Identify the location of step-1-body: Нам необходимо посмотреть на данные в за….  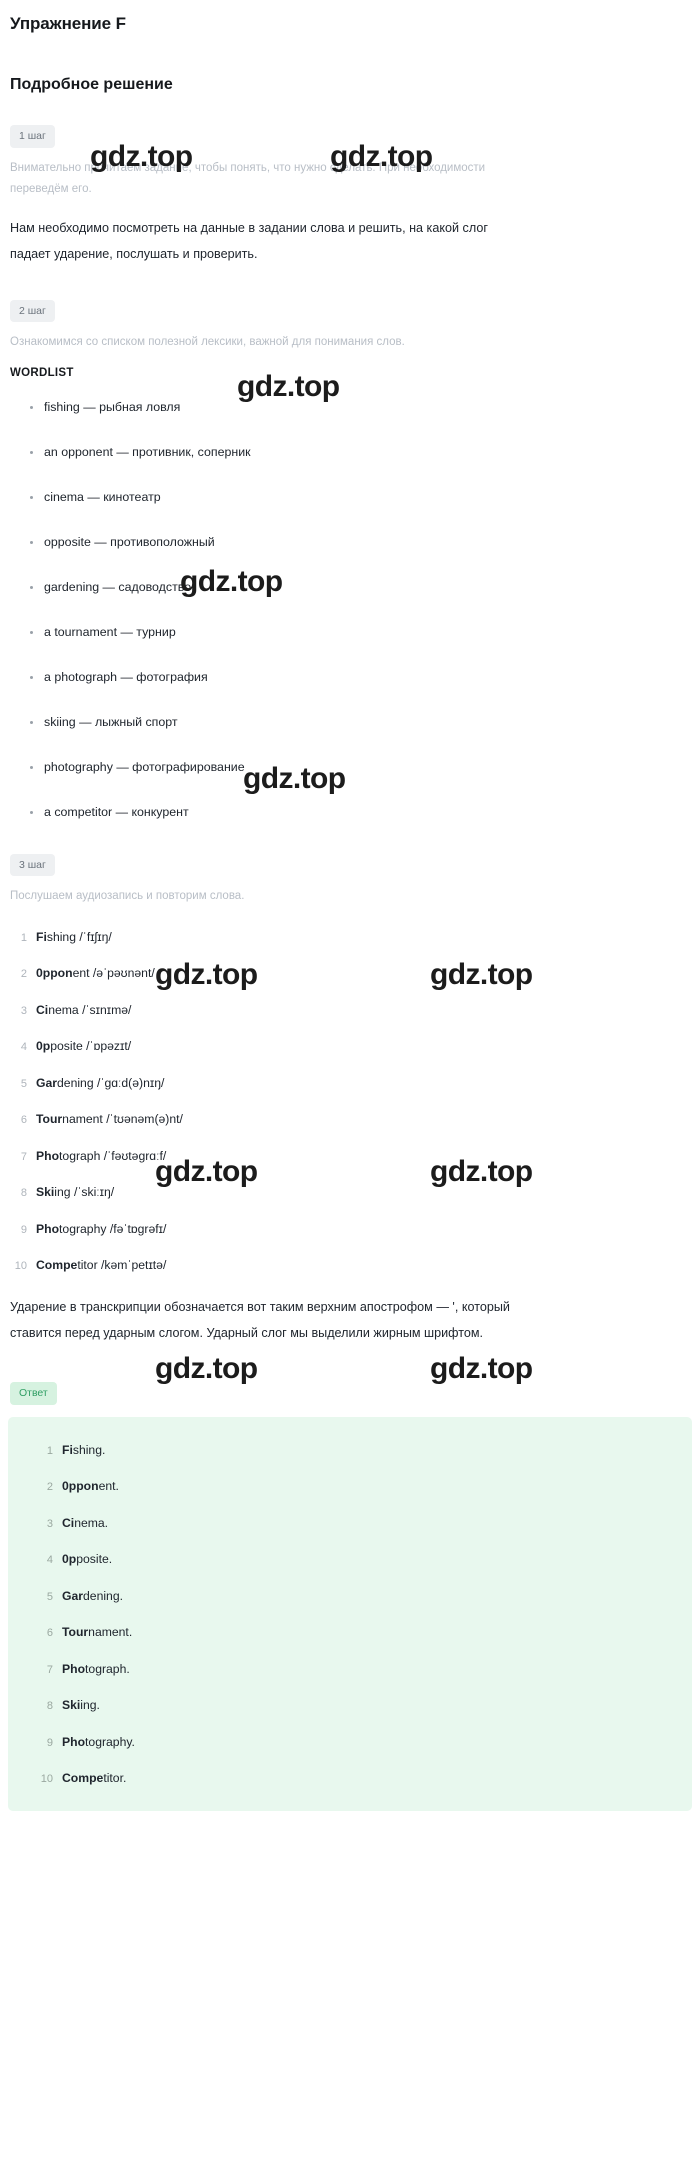
(249, 241).